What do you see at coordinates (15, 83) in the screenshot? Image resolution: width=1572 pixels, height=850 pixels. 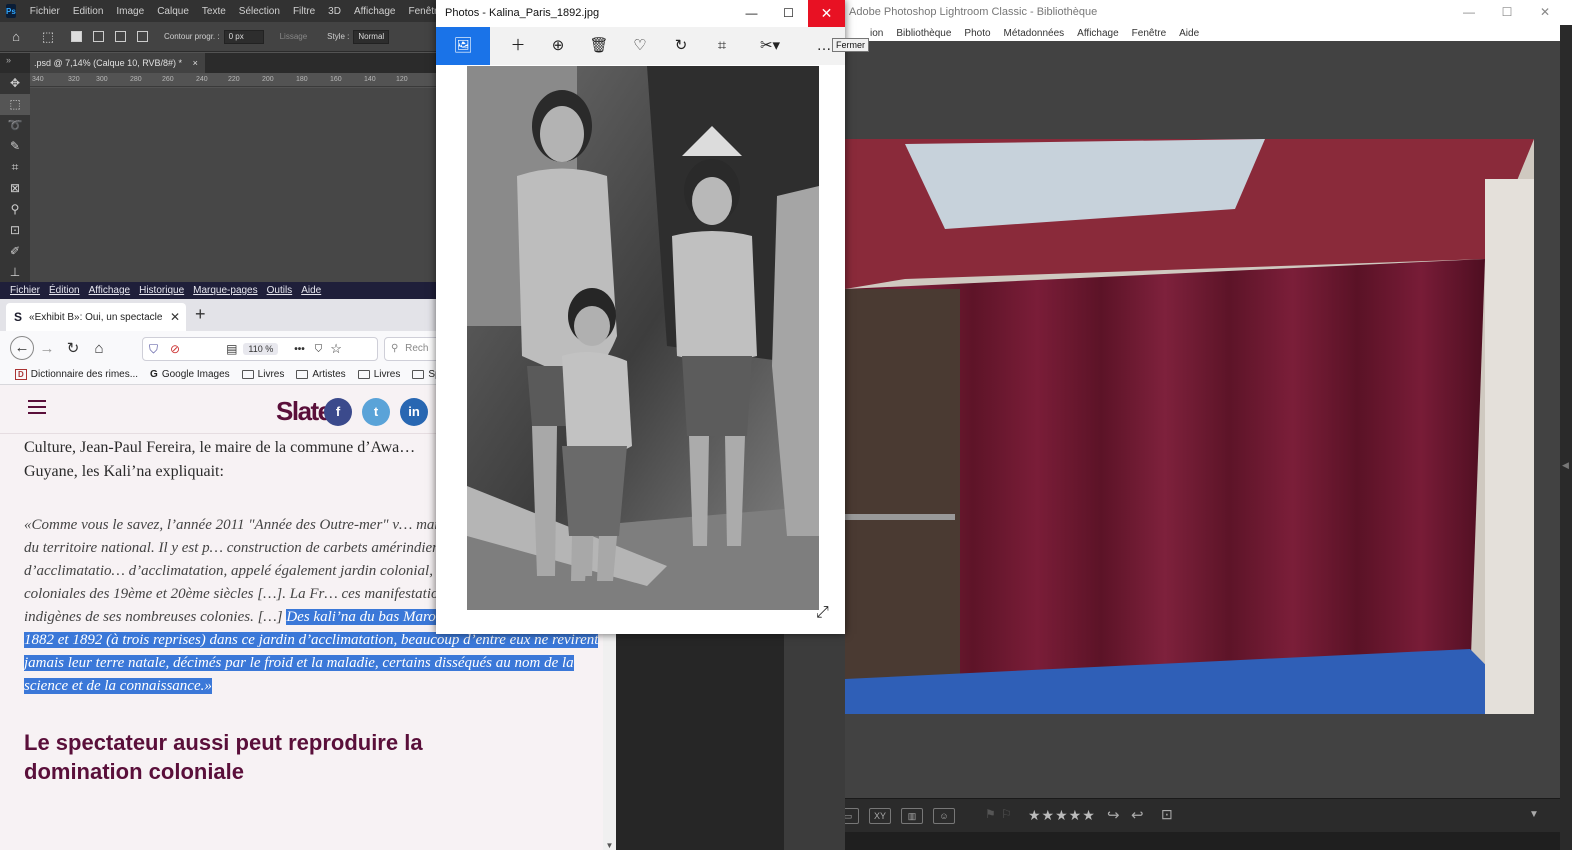 I see `move-tool-icon: ✥` at bounding box center [15, 83].